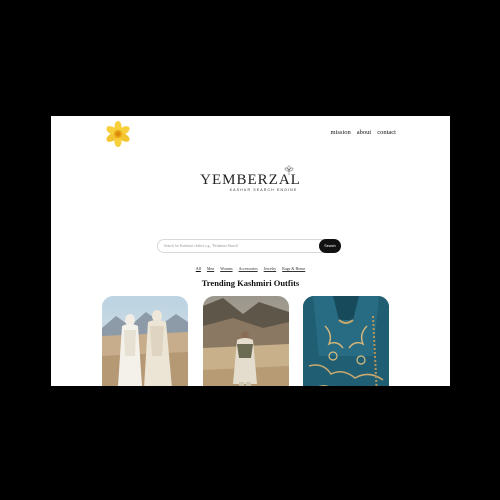 The image size is (500, 500). Describe the element at coordinates (198, 268) in the screenshot. I see `filter-all: All` at that location.